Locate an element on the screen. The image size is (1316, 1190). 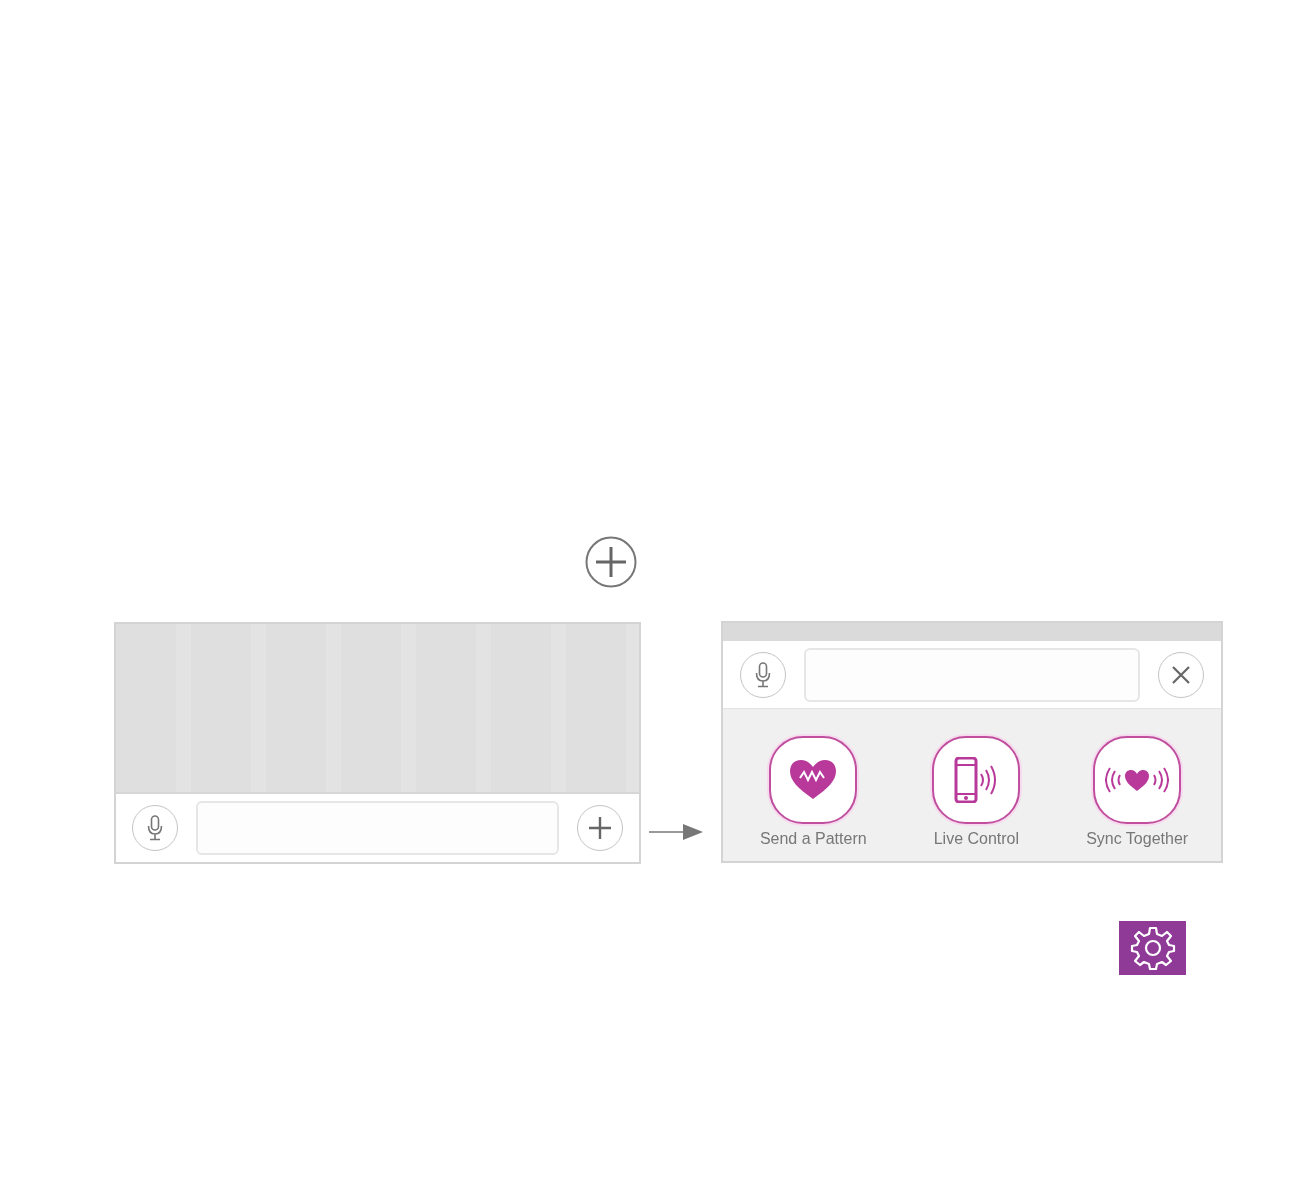
phone-signal-icon is located at coordinates (976, 780).